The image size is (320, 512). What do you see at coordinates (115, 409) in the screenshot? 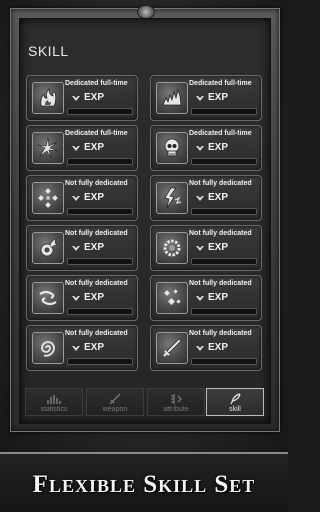
I see `tab-label: weapon` at bounding box center [115, 409].